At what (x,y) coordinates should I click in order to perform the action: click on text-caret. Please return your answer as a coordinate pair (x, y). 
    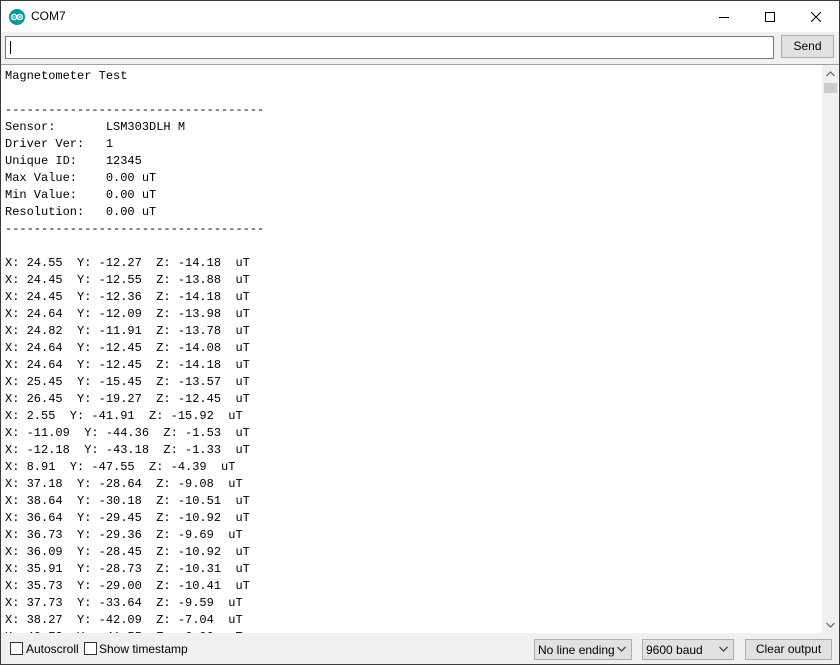
    Looking at the image, I should click on (10, 47).